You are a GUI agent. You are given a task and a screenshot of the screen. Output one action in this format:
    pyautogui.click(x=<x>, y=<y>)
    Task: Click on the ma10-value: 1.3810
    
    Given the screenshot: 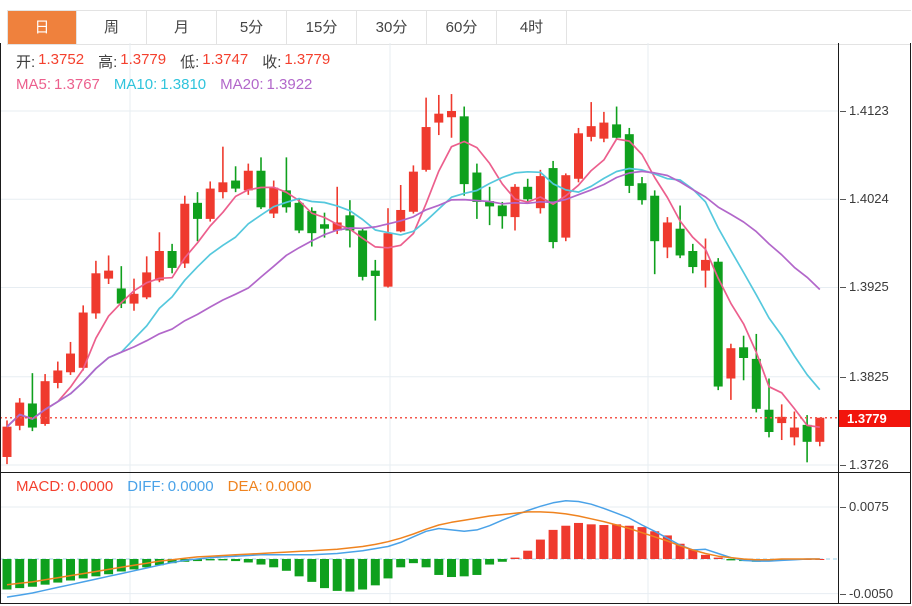 What is the action you would take?
    pyautogui.click(x=183, y=84)
    